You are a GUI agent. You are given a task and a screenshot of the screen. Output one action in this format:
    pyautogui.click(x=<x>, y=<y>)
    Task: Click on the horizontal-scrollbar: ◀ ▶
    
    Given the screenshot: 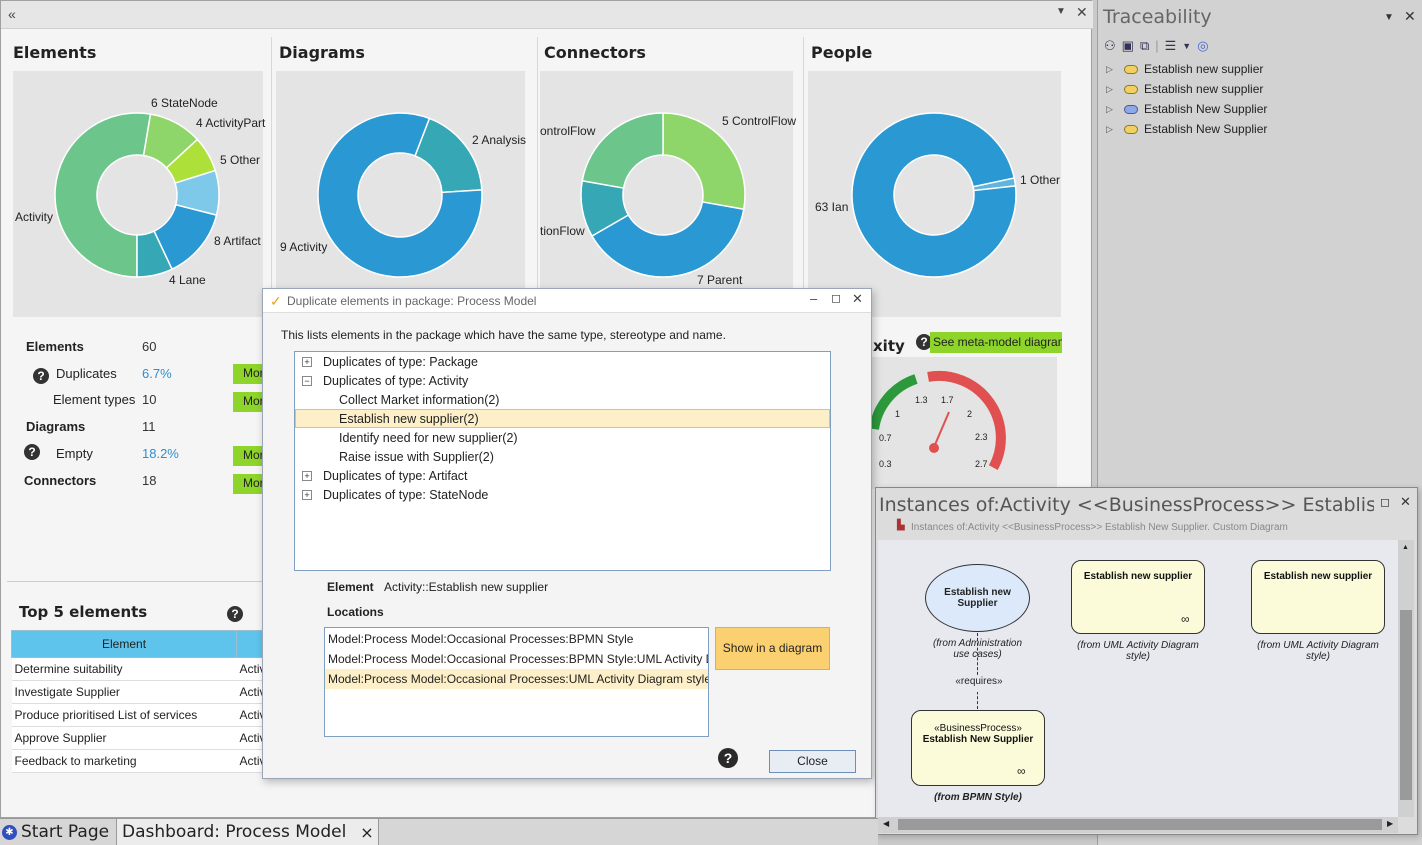 What is the action you would take?
    pyautogui.click(x=1138, y=825)
    